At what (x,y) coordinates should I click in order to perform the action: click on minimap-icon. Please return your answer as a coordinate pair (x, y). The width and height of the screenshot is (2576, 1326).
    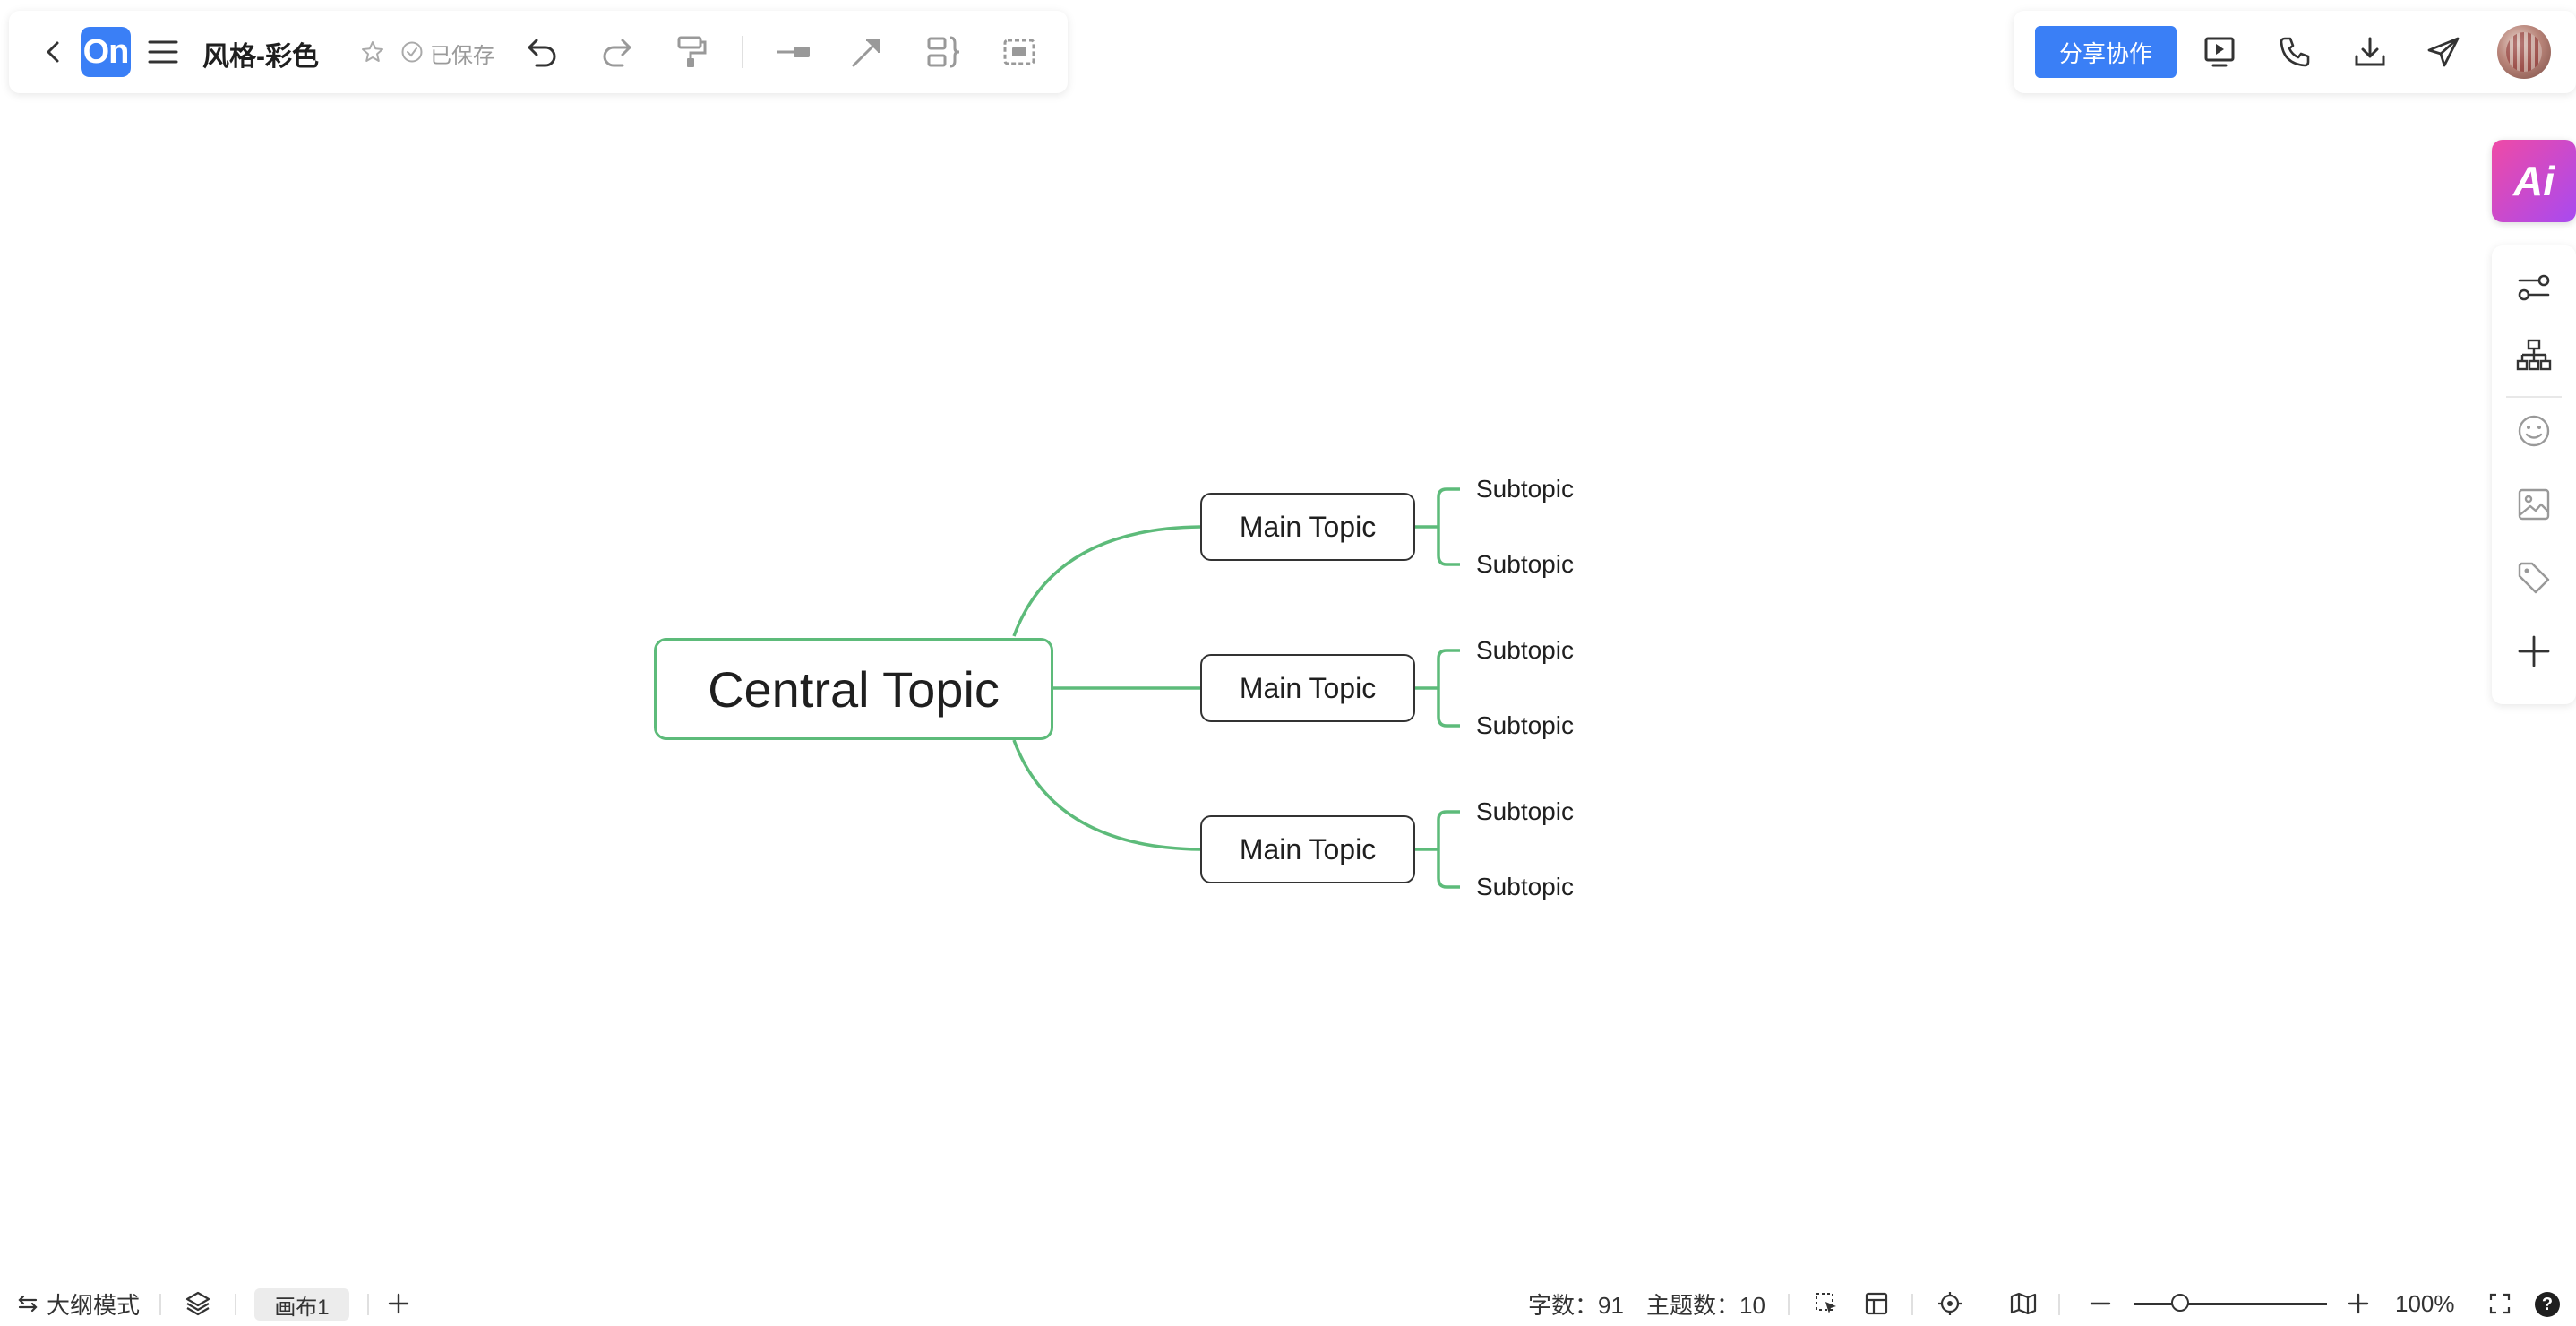
    Looking at the image, I should click on (2023, 1303).